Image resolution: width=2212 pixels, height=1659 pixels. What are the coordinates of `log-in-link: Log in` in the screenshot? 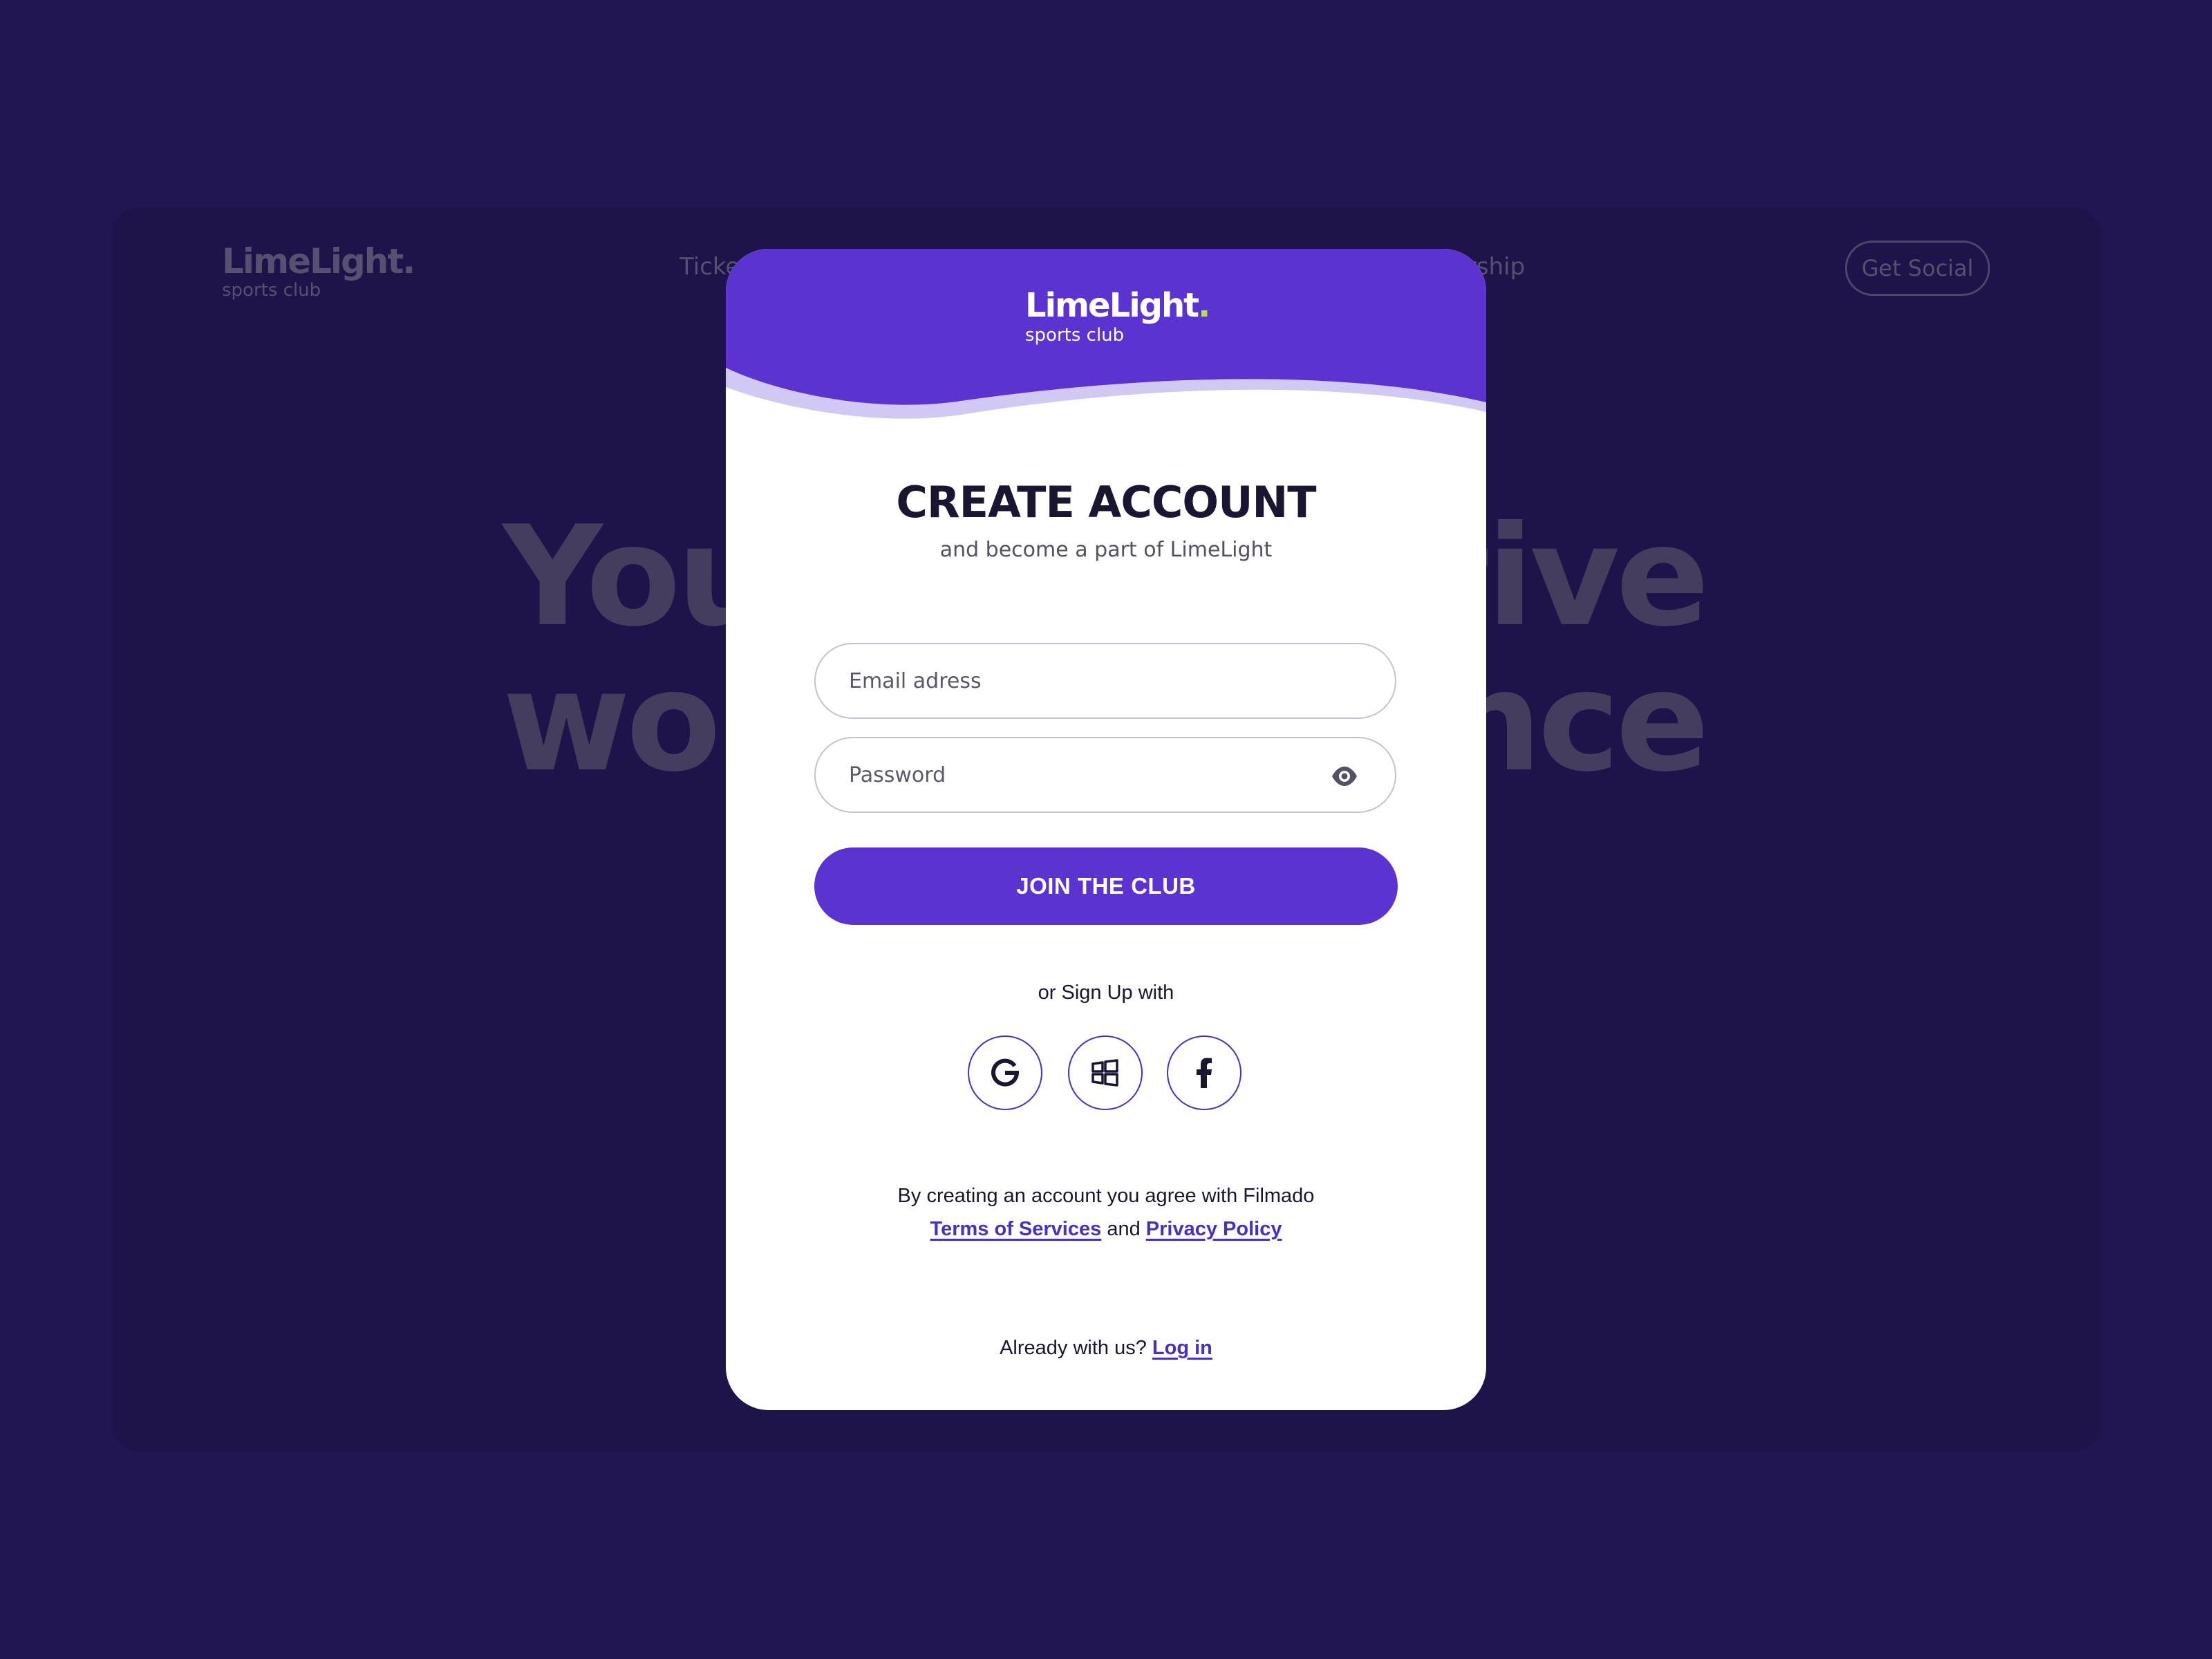 It's located at (1182, 1348).